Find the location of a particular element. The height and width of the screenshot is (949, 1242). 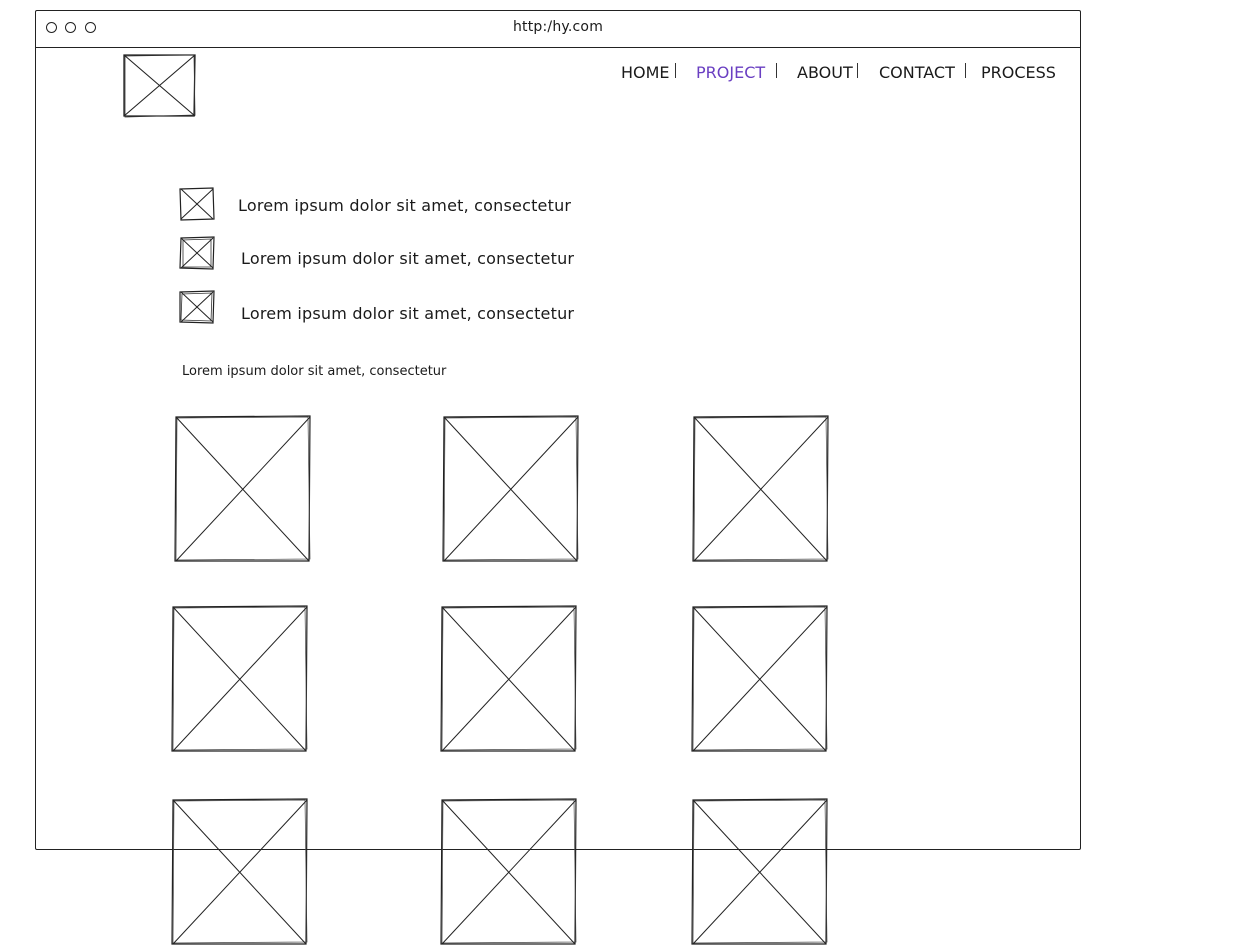

address-bar-url: http:/hy.com is located at coordinates (558, 27).